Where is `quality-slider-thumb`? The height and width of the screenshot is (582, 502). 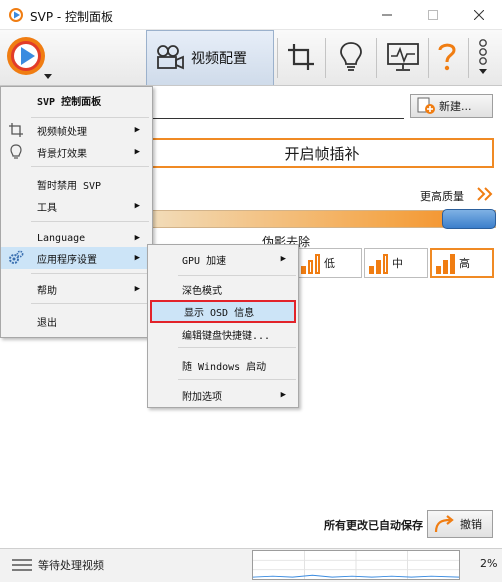
quality-slider-thumb is located at coordinates (469, 219).